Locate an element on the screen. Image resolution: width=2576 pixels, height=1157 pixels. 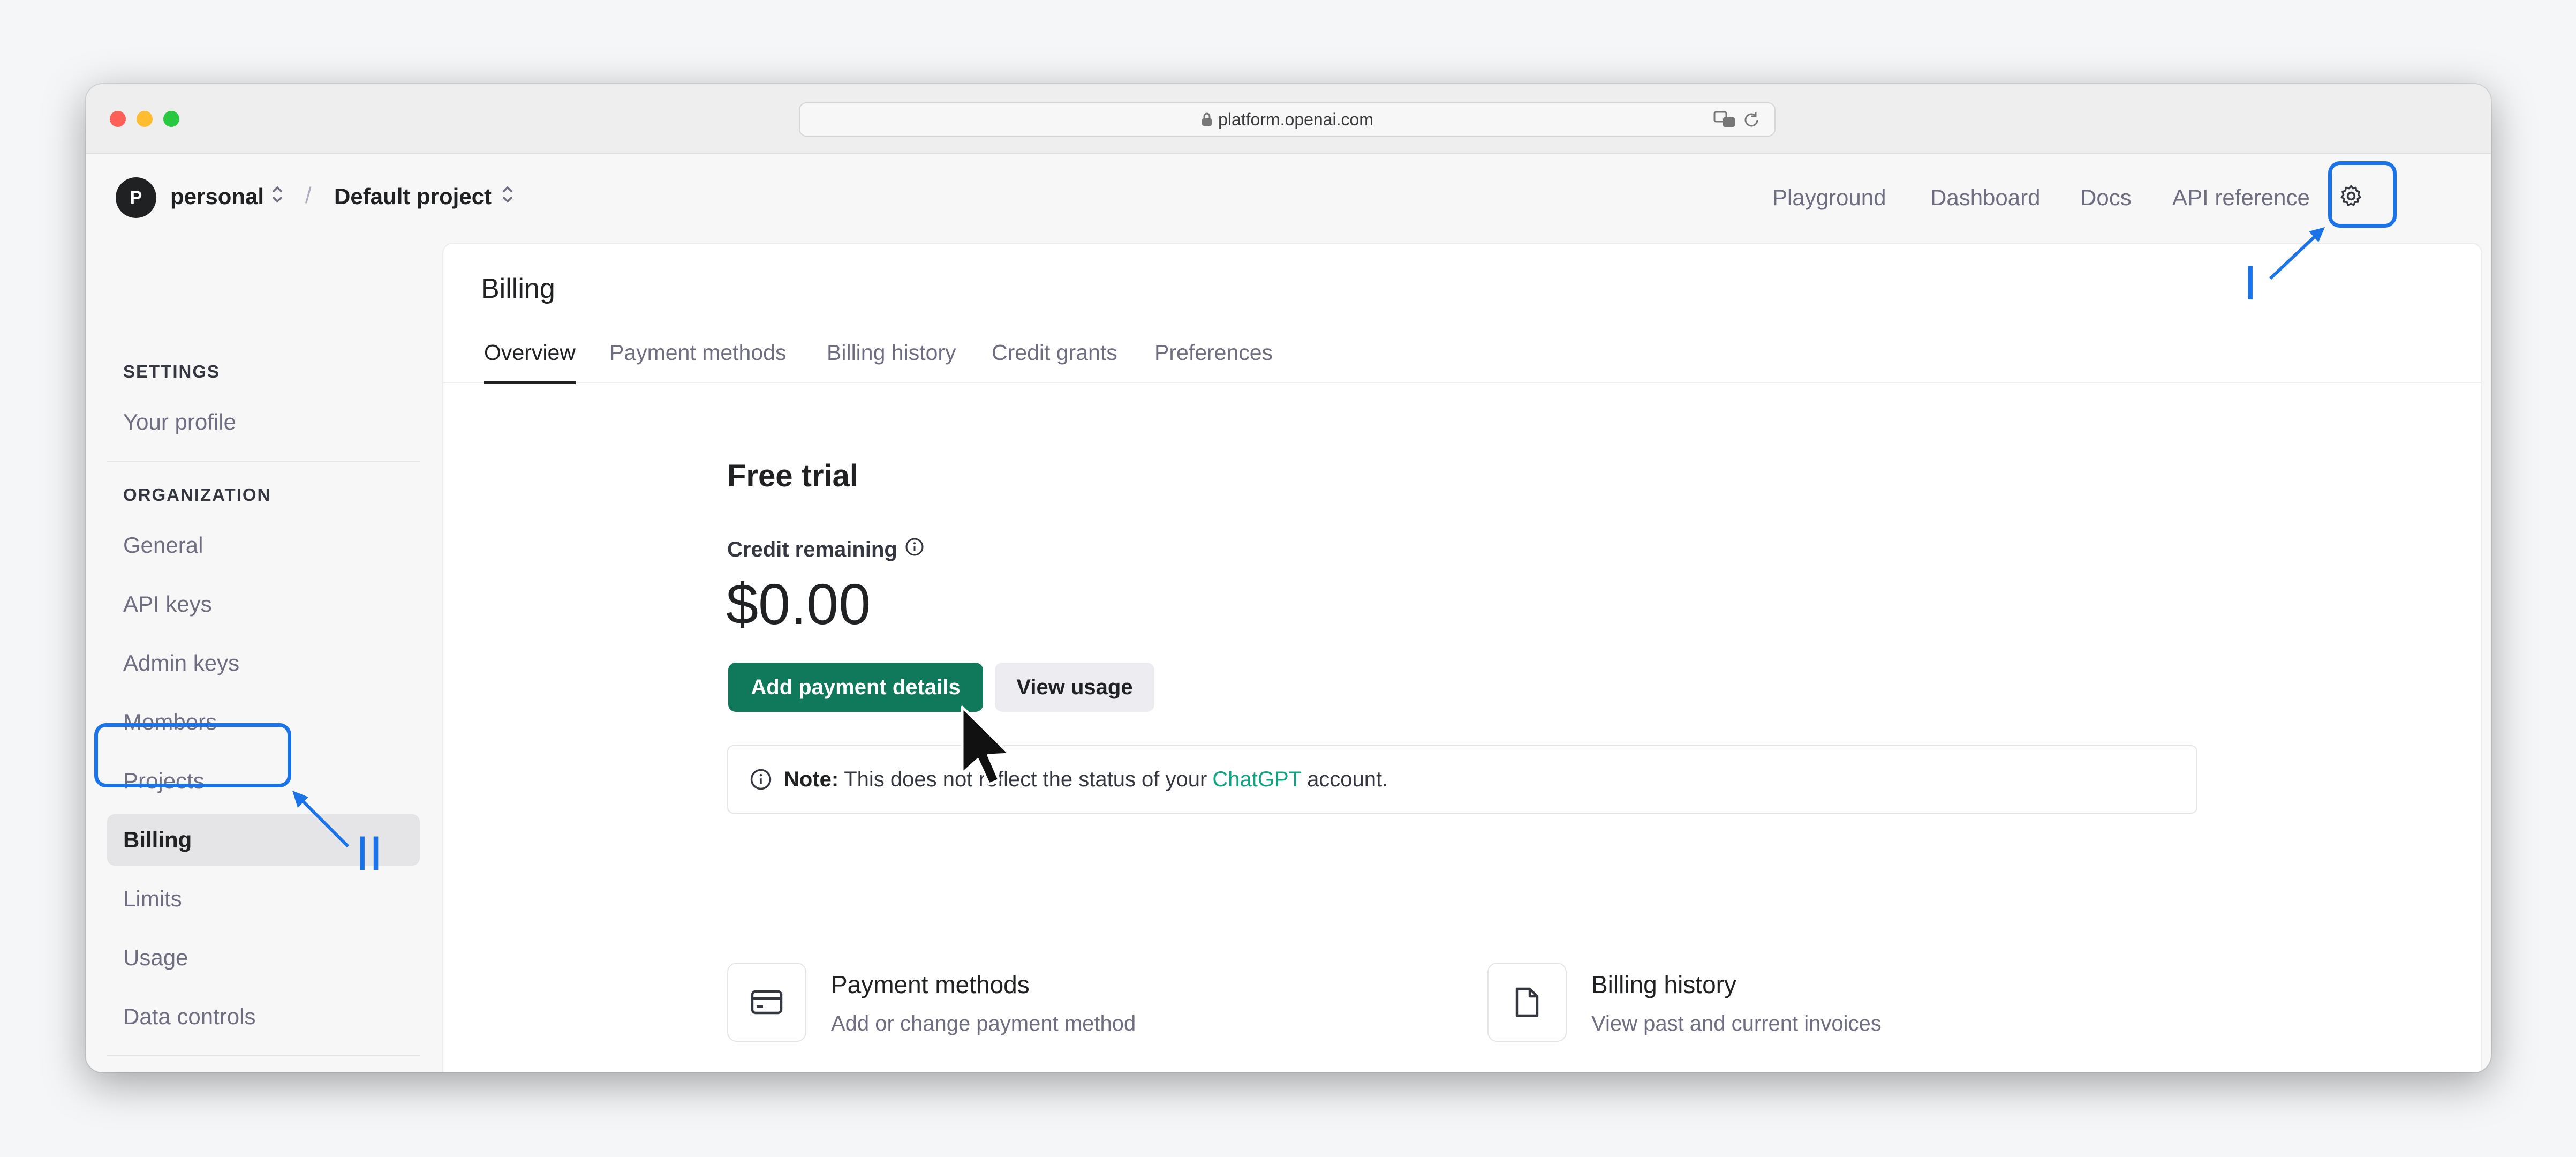
credit-amount: $0.00 is located at coordinates (798, 604).